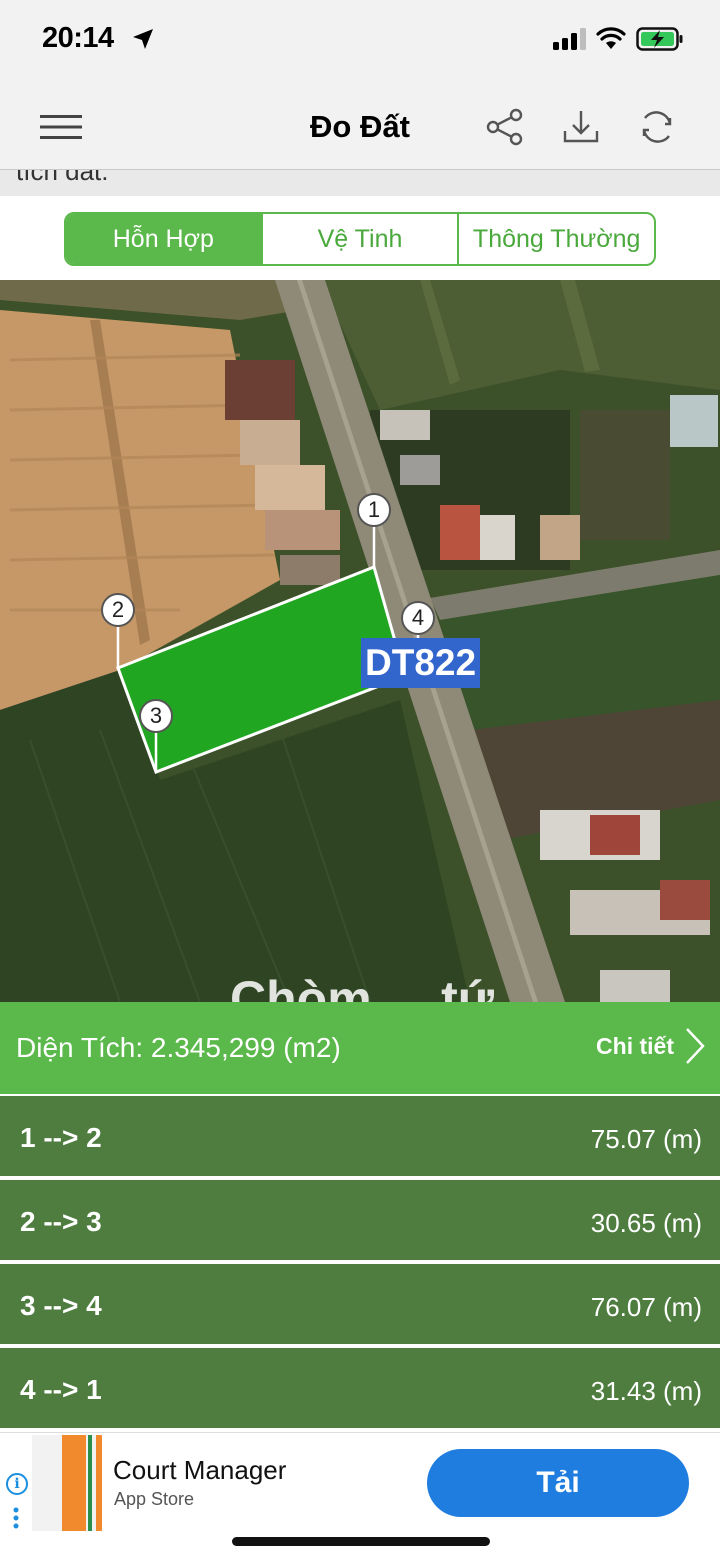 The width and height of the screenshot is (720, 1559). I want to click on cellular-signal-icon, so click(569, 39).